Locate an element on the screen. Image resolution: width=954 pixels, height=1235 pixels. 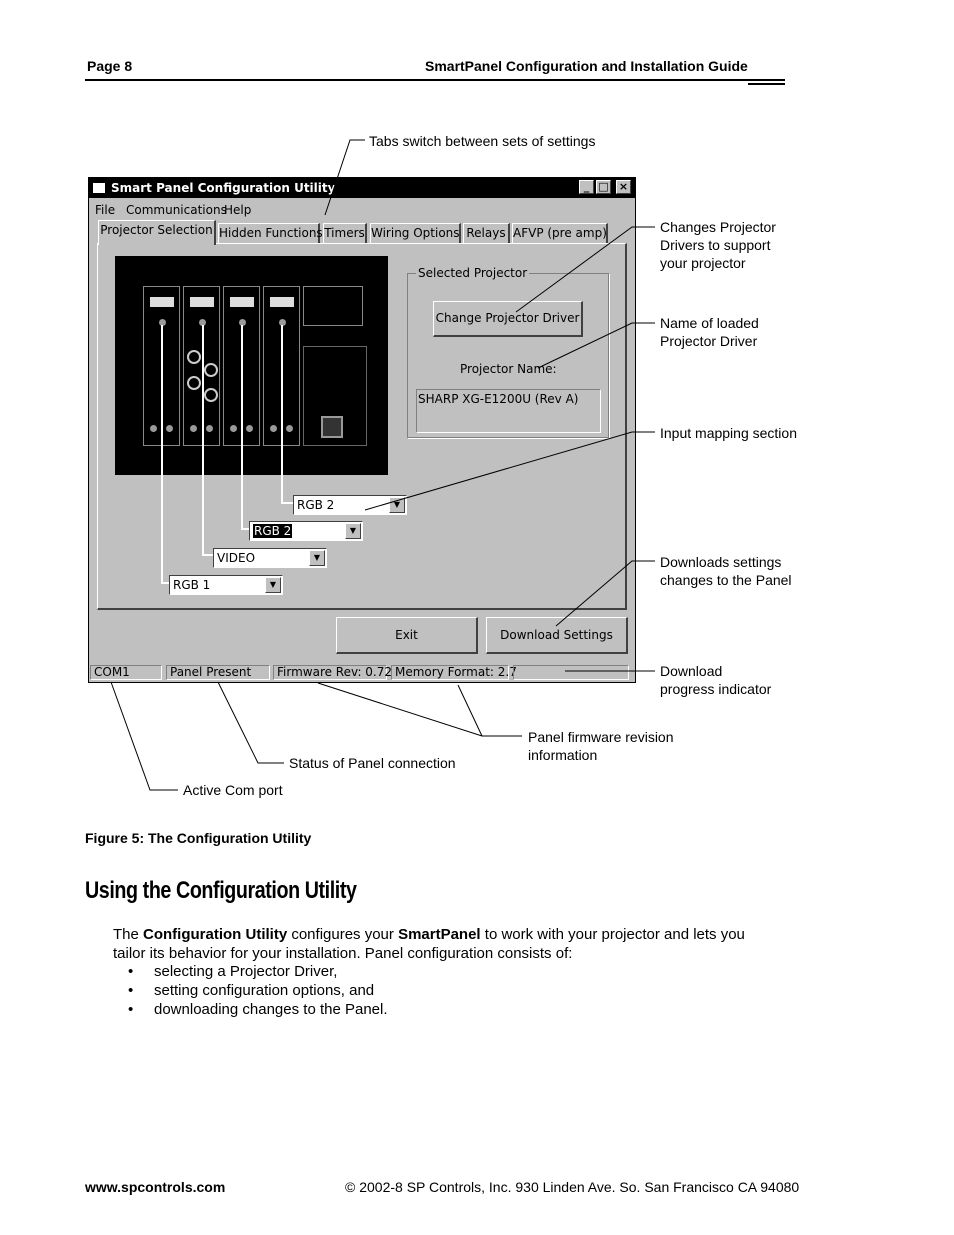
list-item: • downloading changes to the Panel. is located at coordinates (258, 1009).